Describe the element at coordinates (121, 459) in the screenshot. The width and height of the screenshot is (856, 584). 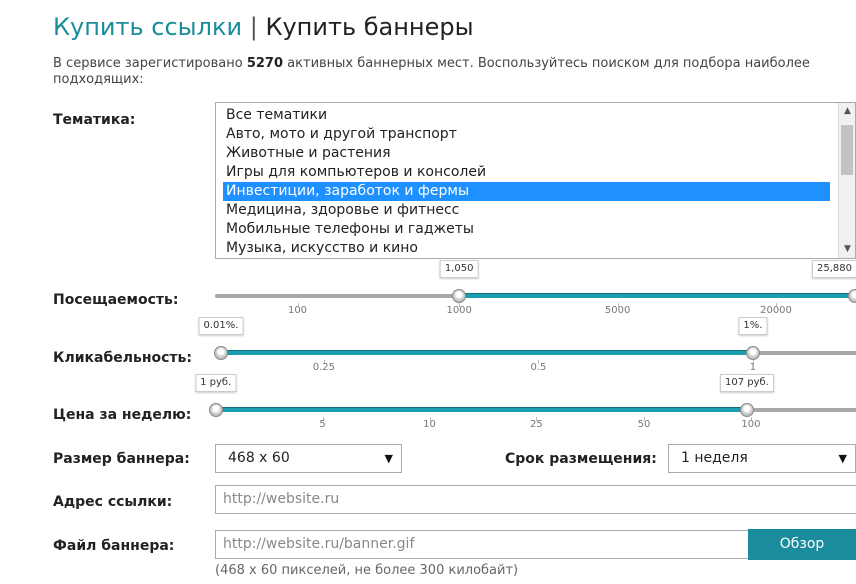
I see `banner-size-label: Размер баннера:` at that location.